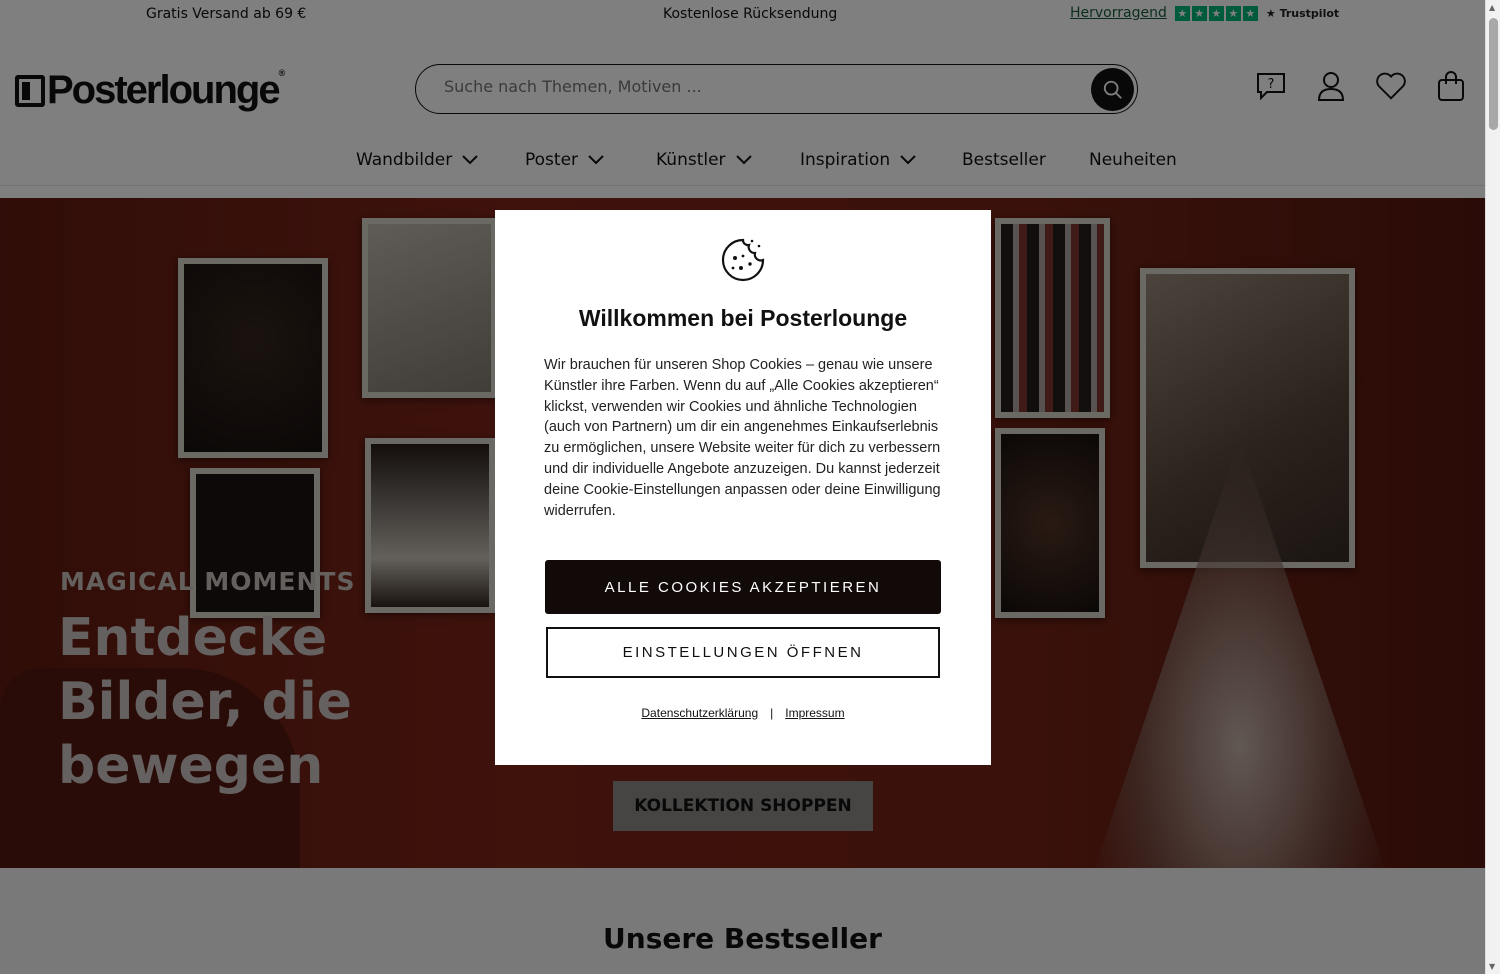 The height and width of the screenshot is (974, 1500). I want to click on scroll-up-arrow-icon: ▲, so click(1492, 7).